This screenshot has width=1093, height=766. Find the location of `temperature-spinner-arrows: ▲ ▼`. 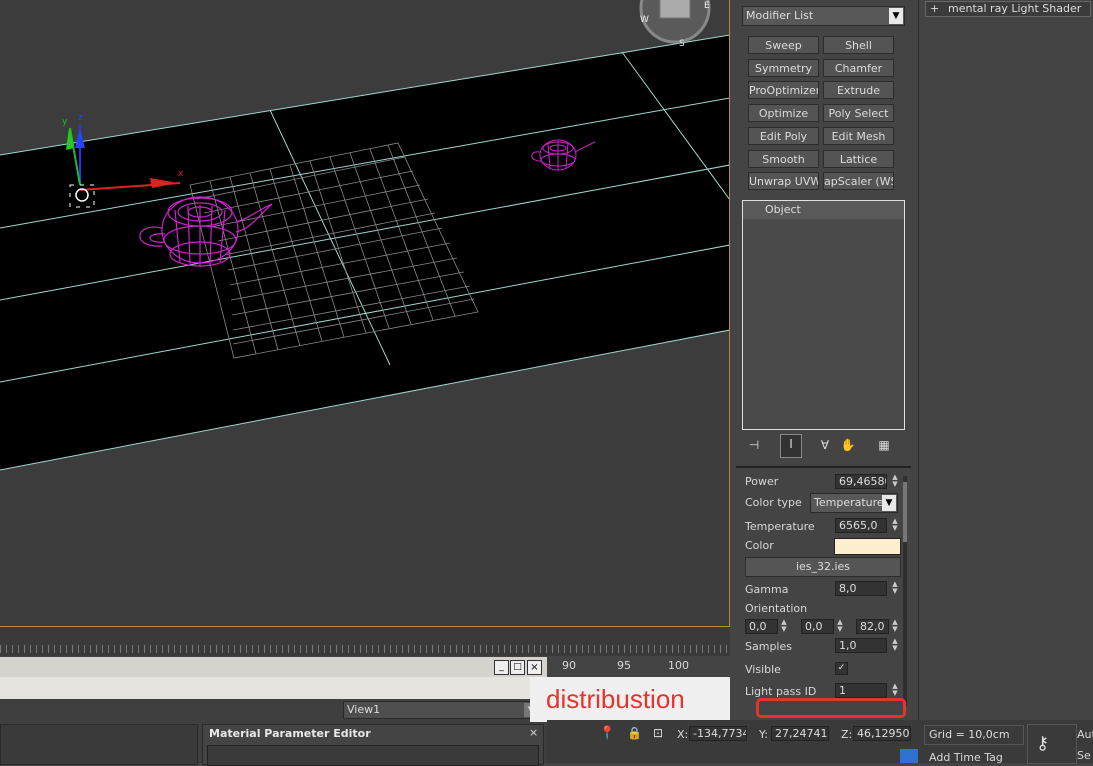

temperature-spinner-arrows: ▲ ▼ is located at coordinates (895, 525).